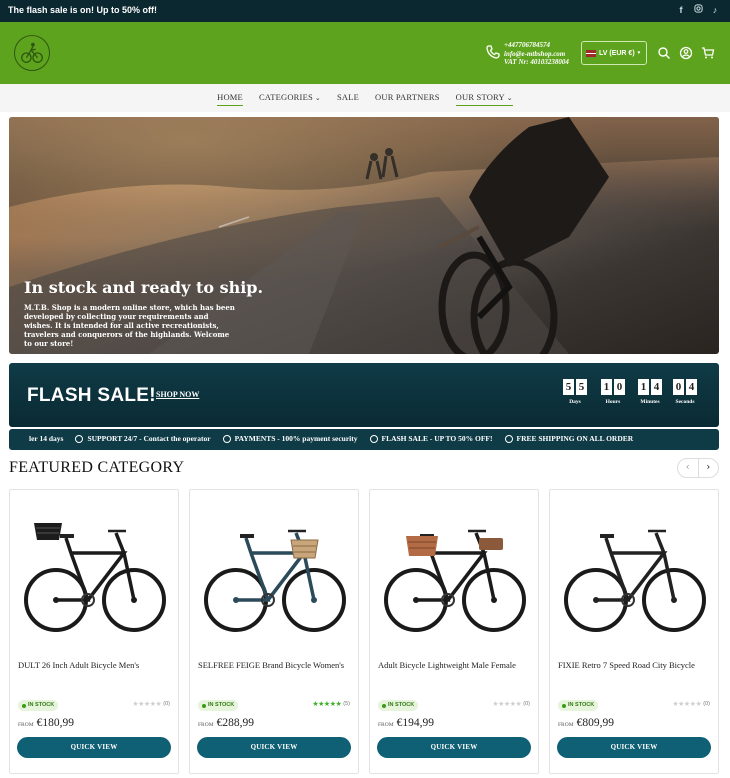 The image size is (730, 778). Describe the element at coordinates (290, 97) in the screenshot. I see `nav-categories: CATEGORIES ⌄` at that location.